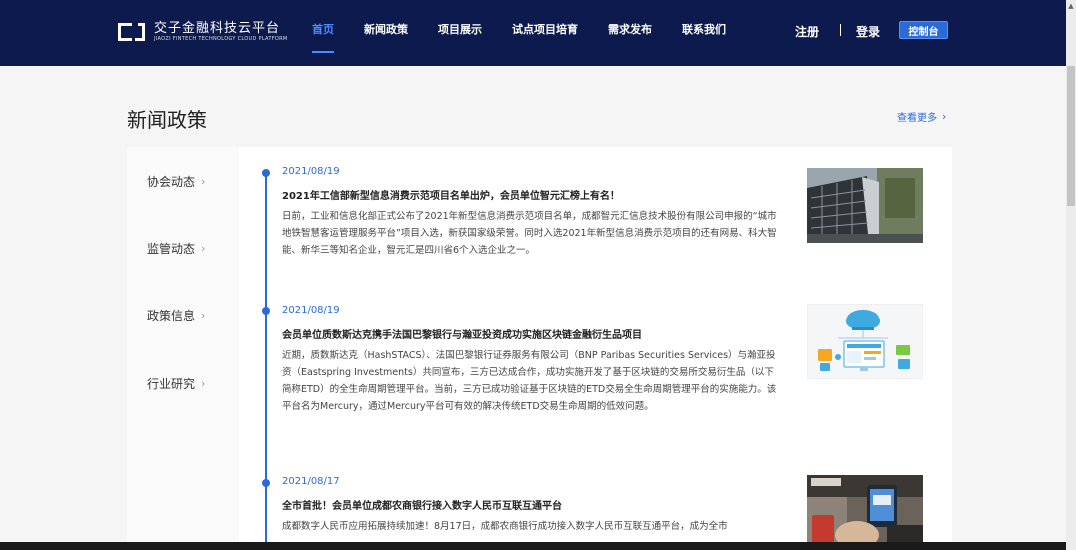 Image resolution: width=1076 pixels, height=550 pixels. I want to click on category-sidebar: 协会动态 › 监管动态 › 政策信息 › 行业研究 ›, so click(183, 348).